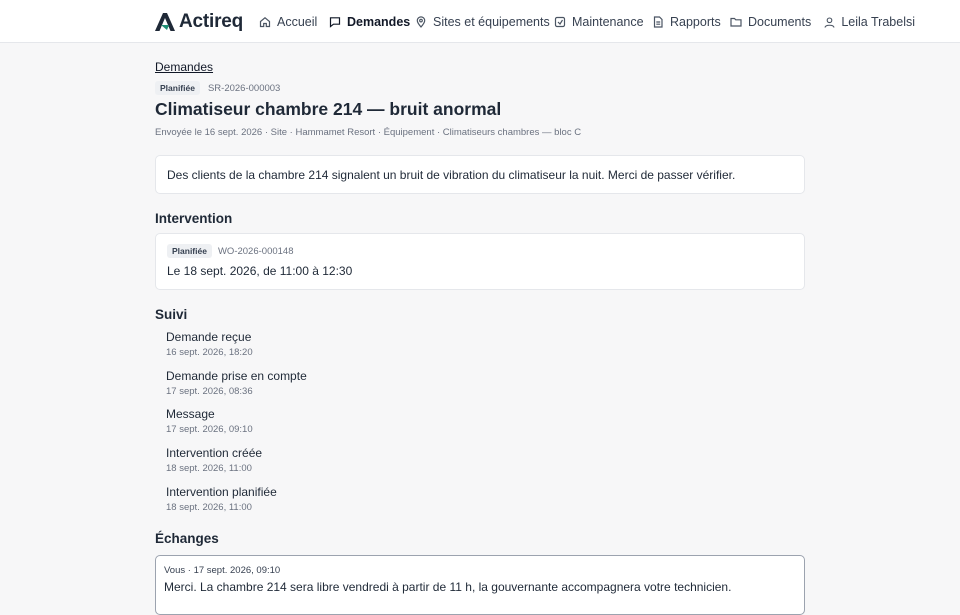 Image resolution: width=960 pixels, height=615 pixels. I want to click on timeline-date: 16 sept. 2026, 18:20, so click(209, 352).